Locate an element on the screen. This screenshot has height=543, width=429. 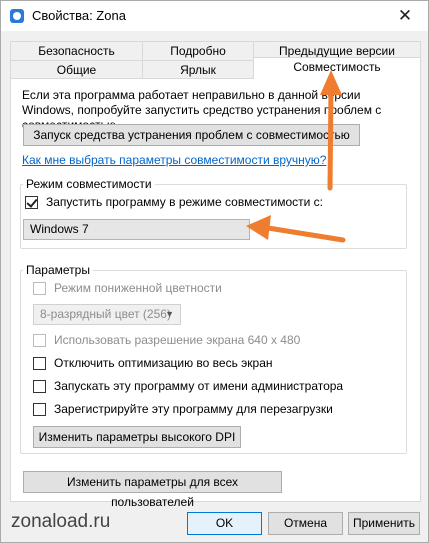
tab-compatibility: Совместимость is located at coordinates (337, 68).